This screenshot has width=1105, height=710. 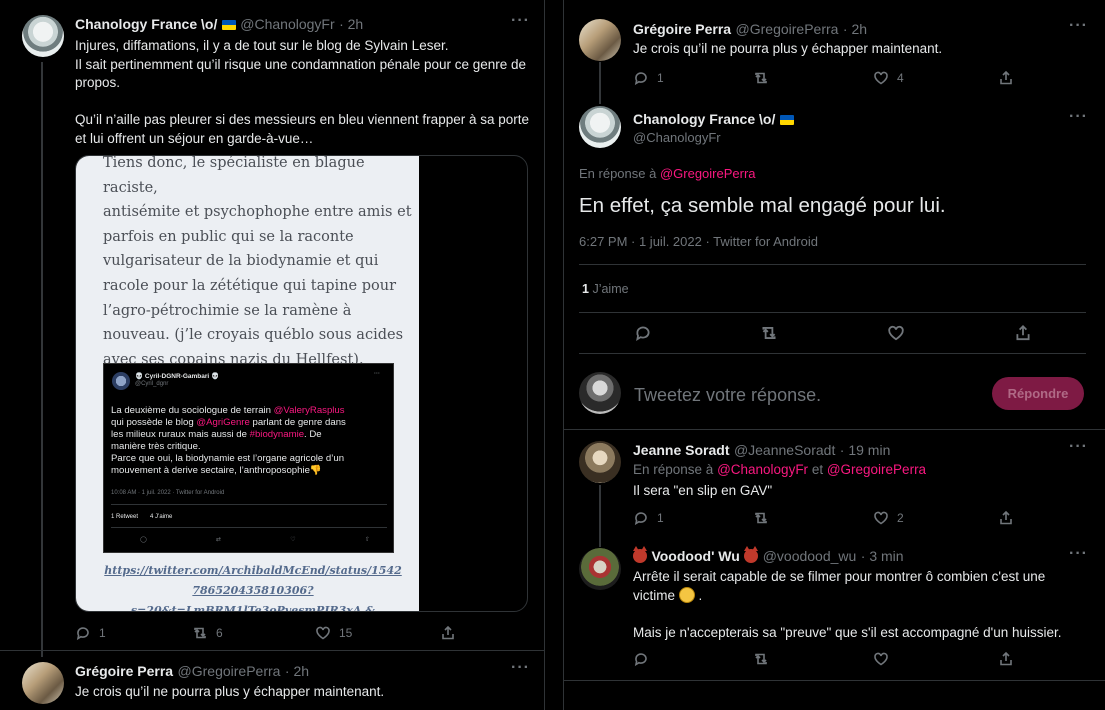 I want to click on like-icon: ♡, so click(x=293, y=540).